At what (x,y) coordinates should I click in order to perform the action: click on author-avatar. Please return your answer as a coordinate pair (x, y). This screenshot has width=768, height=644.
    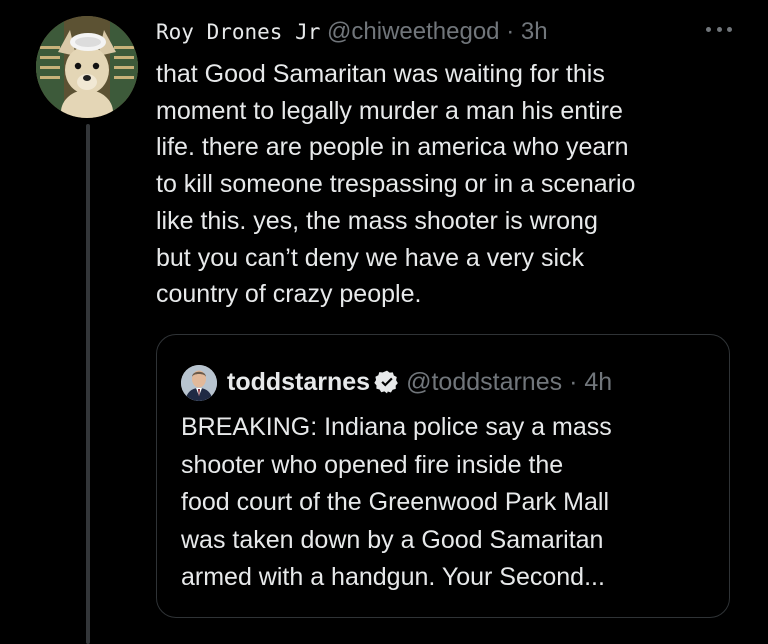
    Looking at the image, I should click on (87, 67).